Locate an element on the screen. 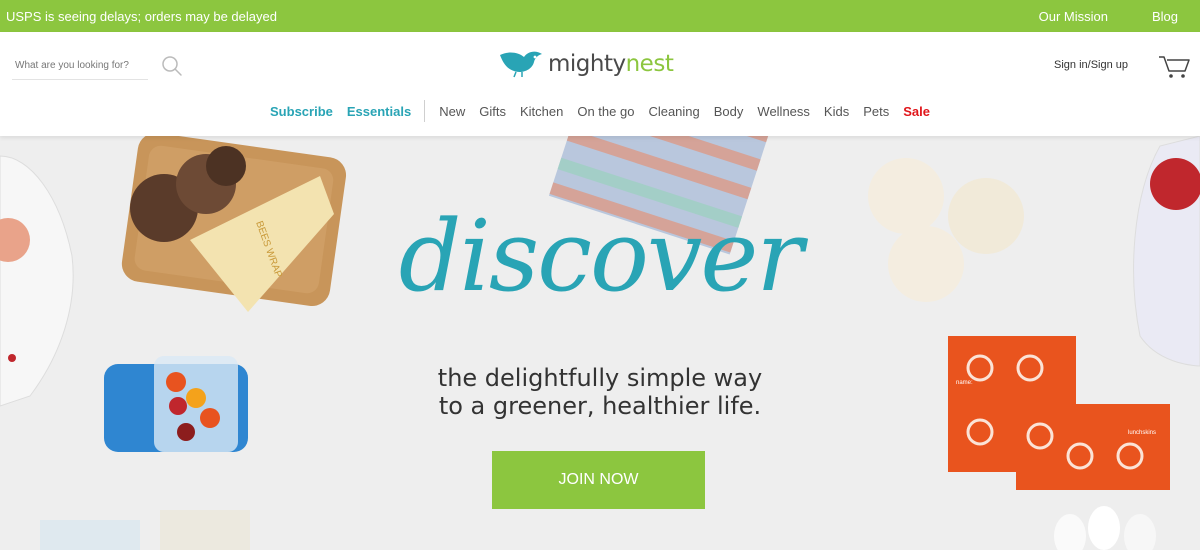 The image size is (1200, 550). lunchskins-brand-label: lunchskins is located at coordinates (1142, 433).